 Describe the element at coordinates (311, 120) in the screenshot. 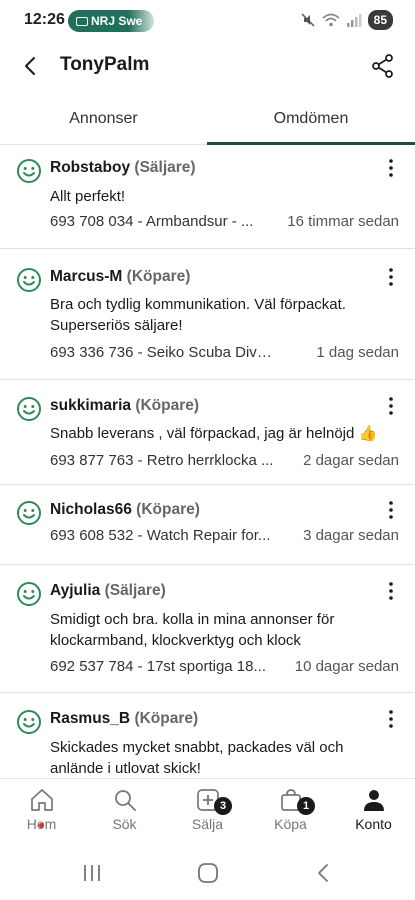

I see `tab-omdomen: Omdömen` at that location.